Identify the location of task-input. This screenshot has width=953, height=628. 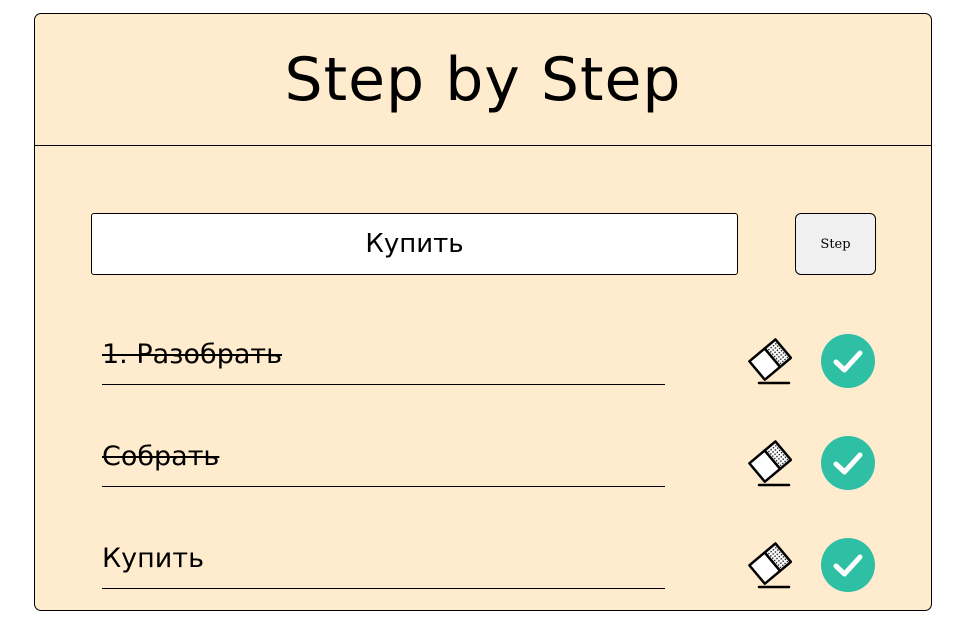
(414, 244).